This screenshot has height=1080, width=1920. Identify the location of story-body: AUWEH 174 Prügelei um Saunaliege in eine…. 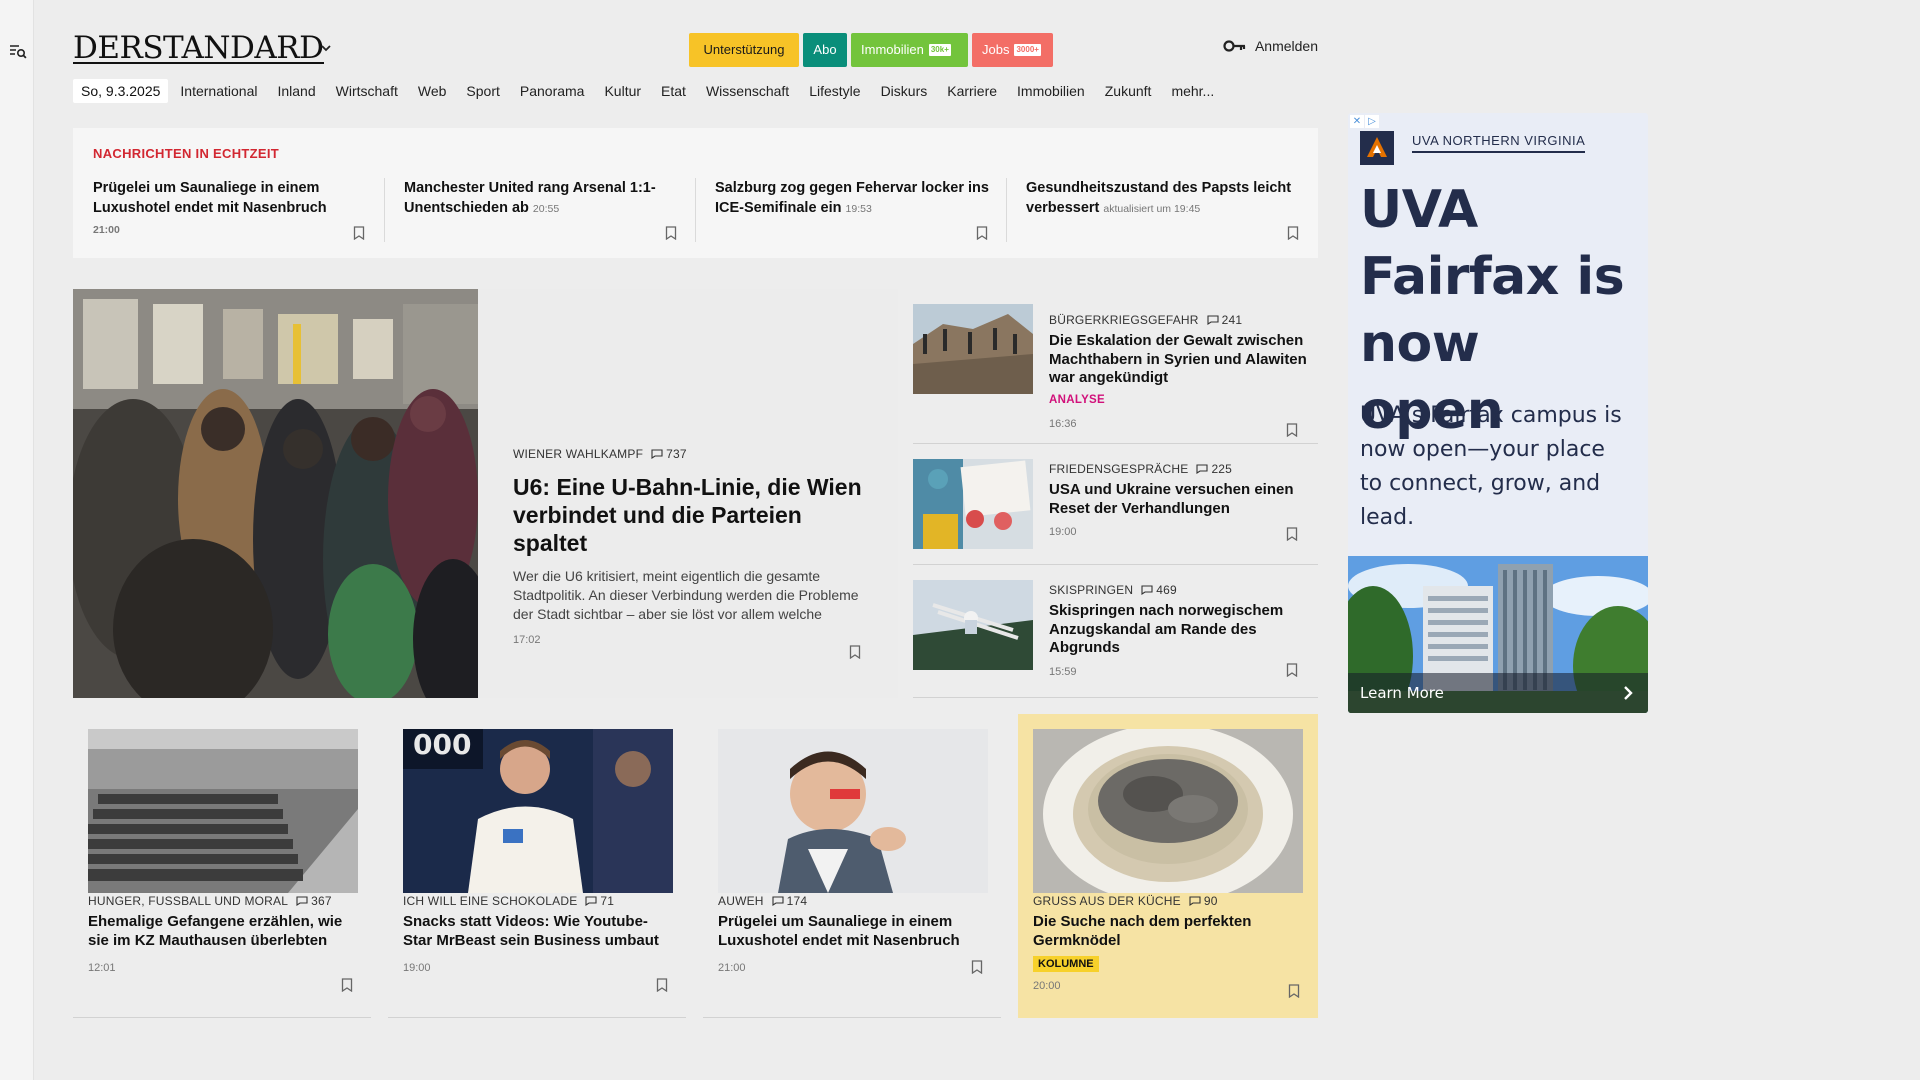
(853, 934).